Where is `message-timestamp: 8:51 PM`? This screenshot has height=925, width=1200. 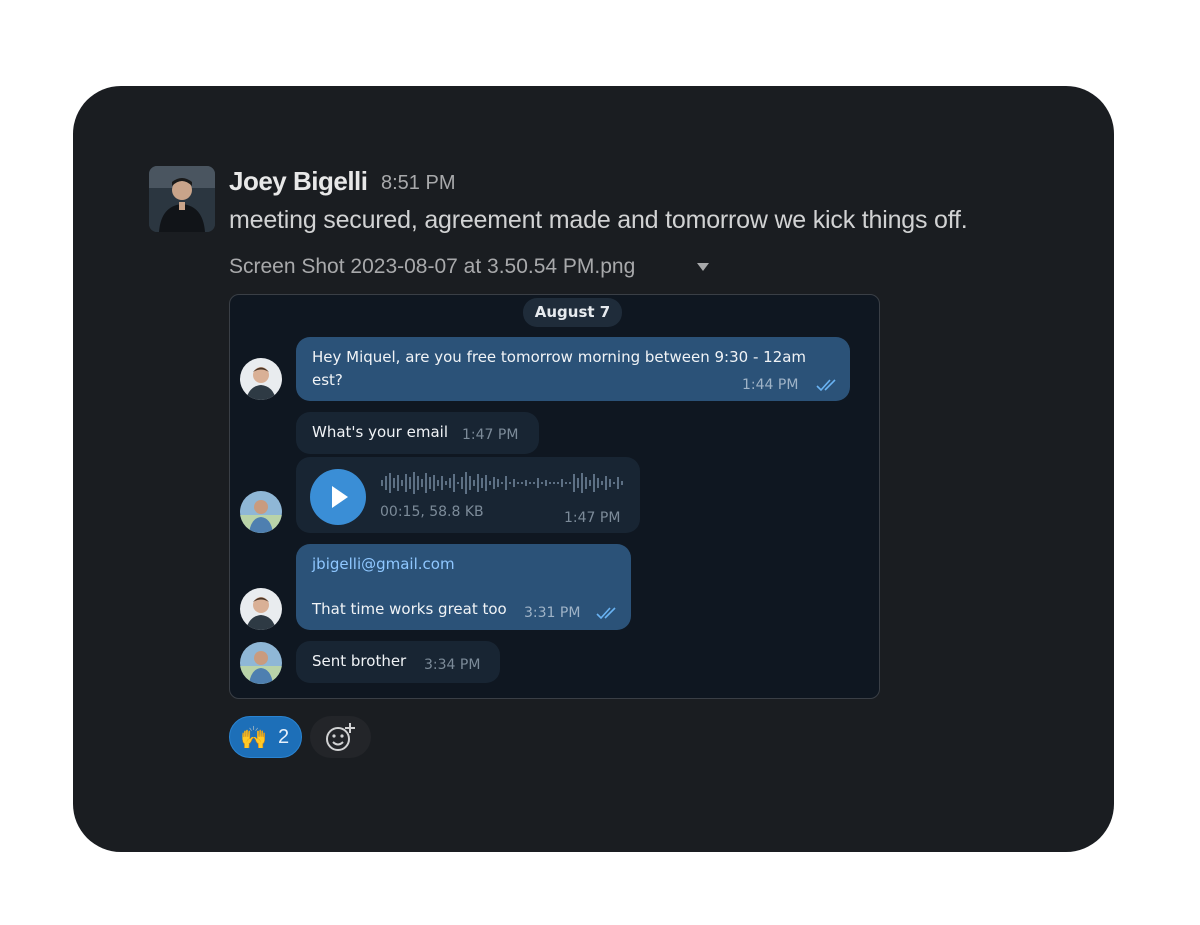 message-timestamp: 8:51 PM is located at coordinates (418, 183).